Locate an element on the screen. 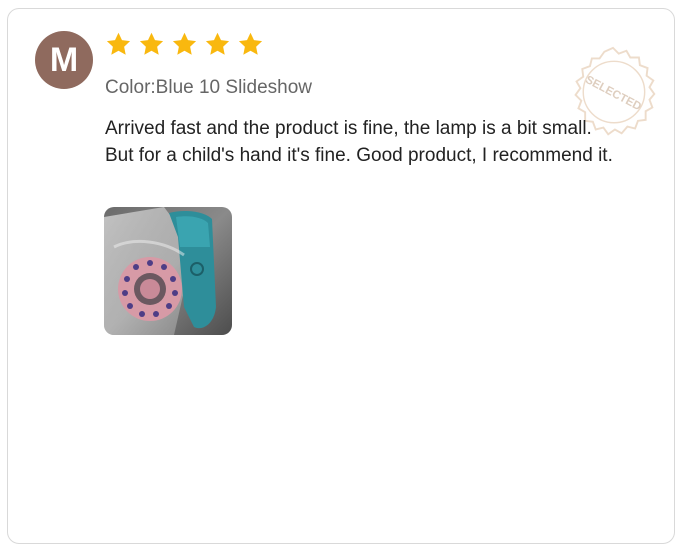 The width and height of the screenshot is (685, 553). avatar-initial: M is located at coordinates (64, 59).